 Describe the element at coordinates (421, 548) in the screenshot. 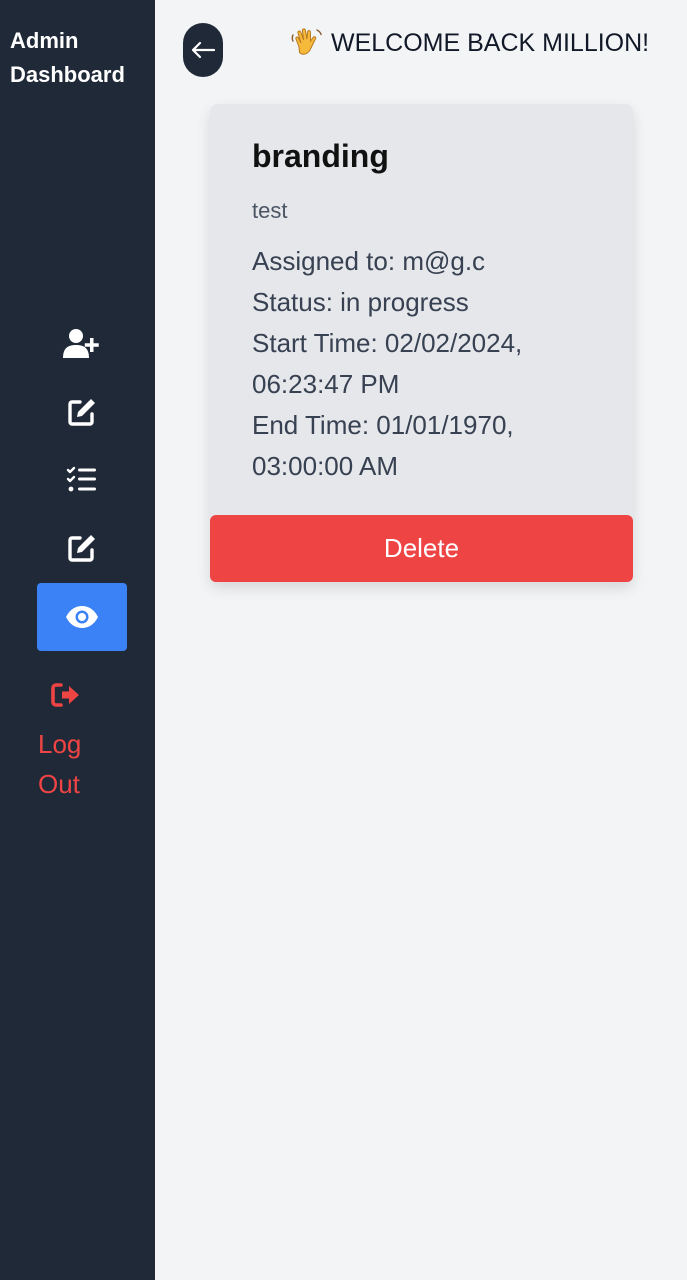

I see `delete-button: Delete` at that location.